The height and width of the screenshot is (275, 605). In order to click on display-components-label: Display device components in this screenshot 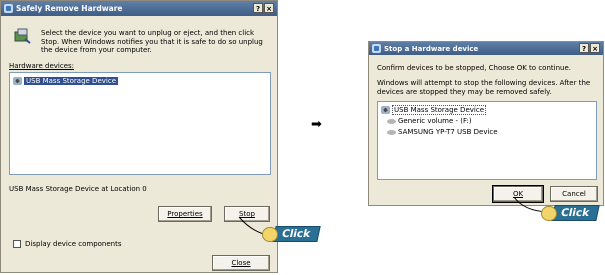, I will do `click(73, 244)`.